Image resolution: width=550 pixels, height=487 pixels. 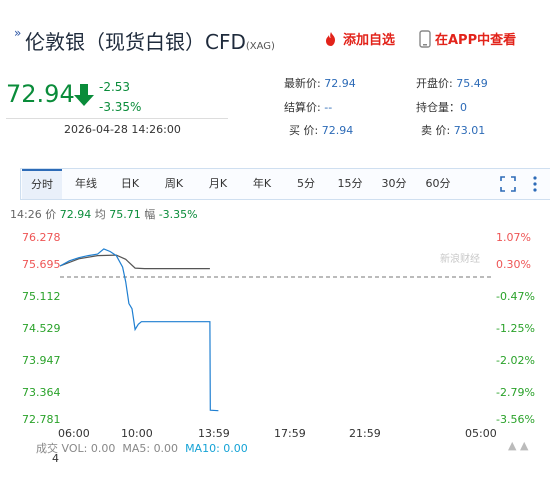 I want to click on x-tick: 10:00, so click(x=137, y=433).